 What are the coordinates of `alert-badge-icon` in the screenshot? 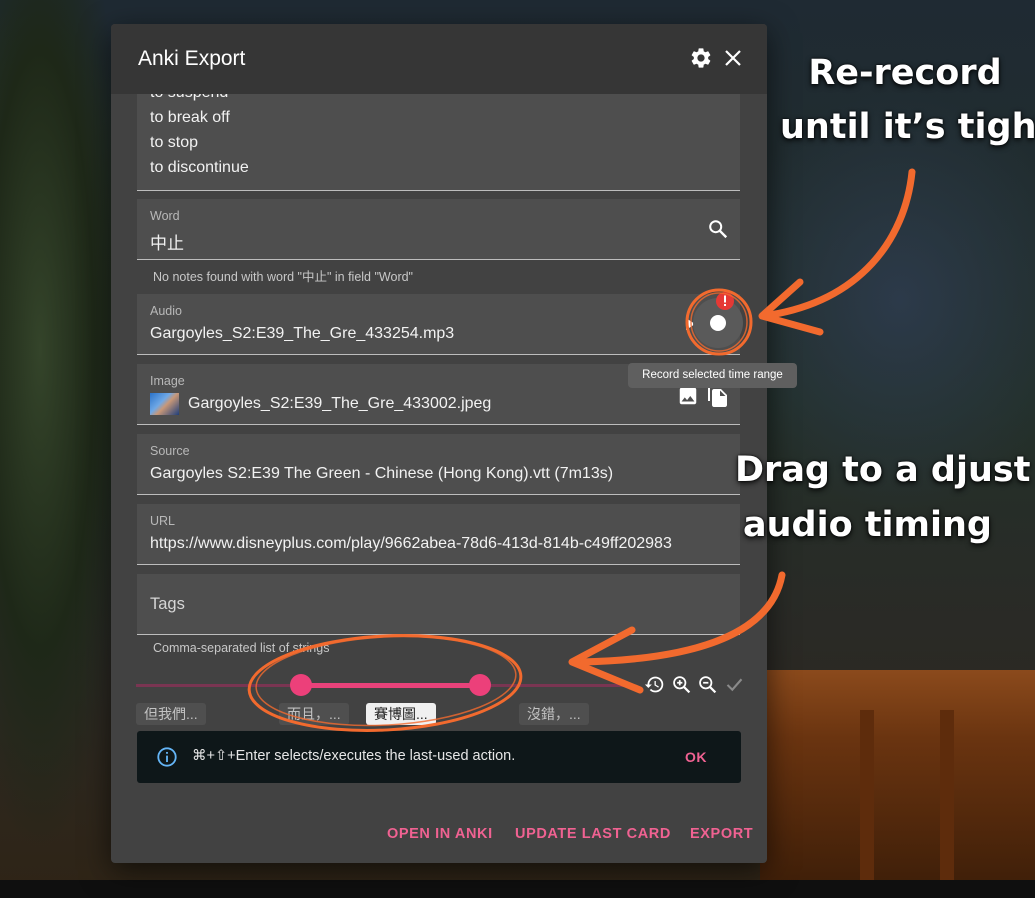 It's located at (725, 301).